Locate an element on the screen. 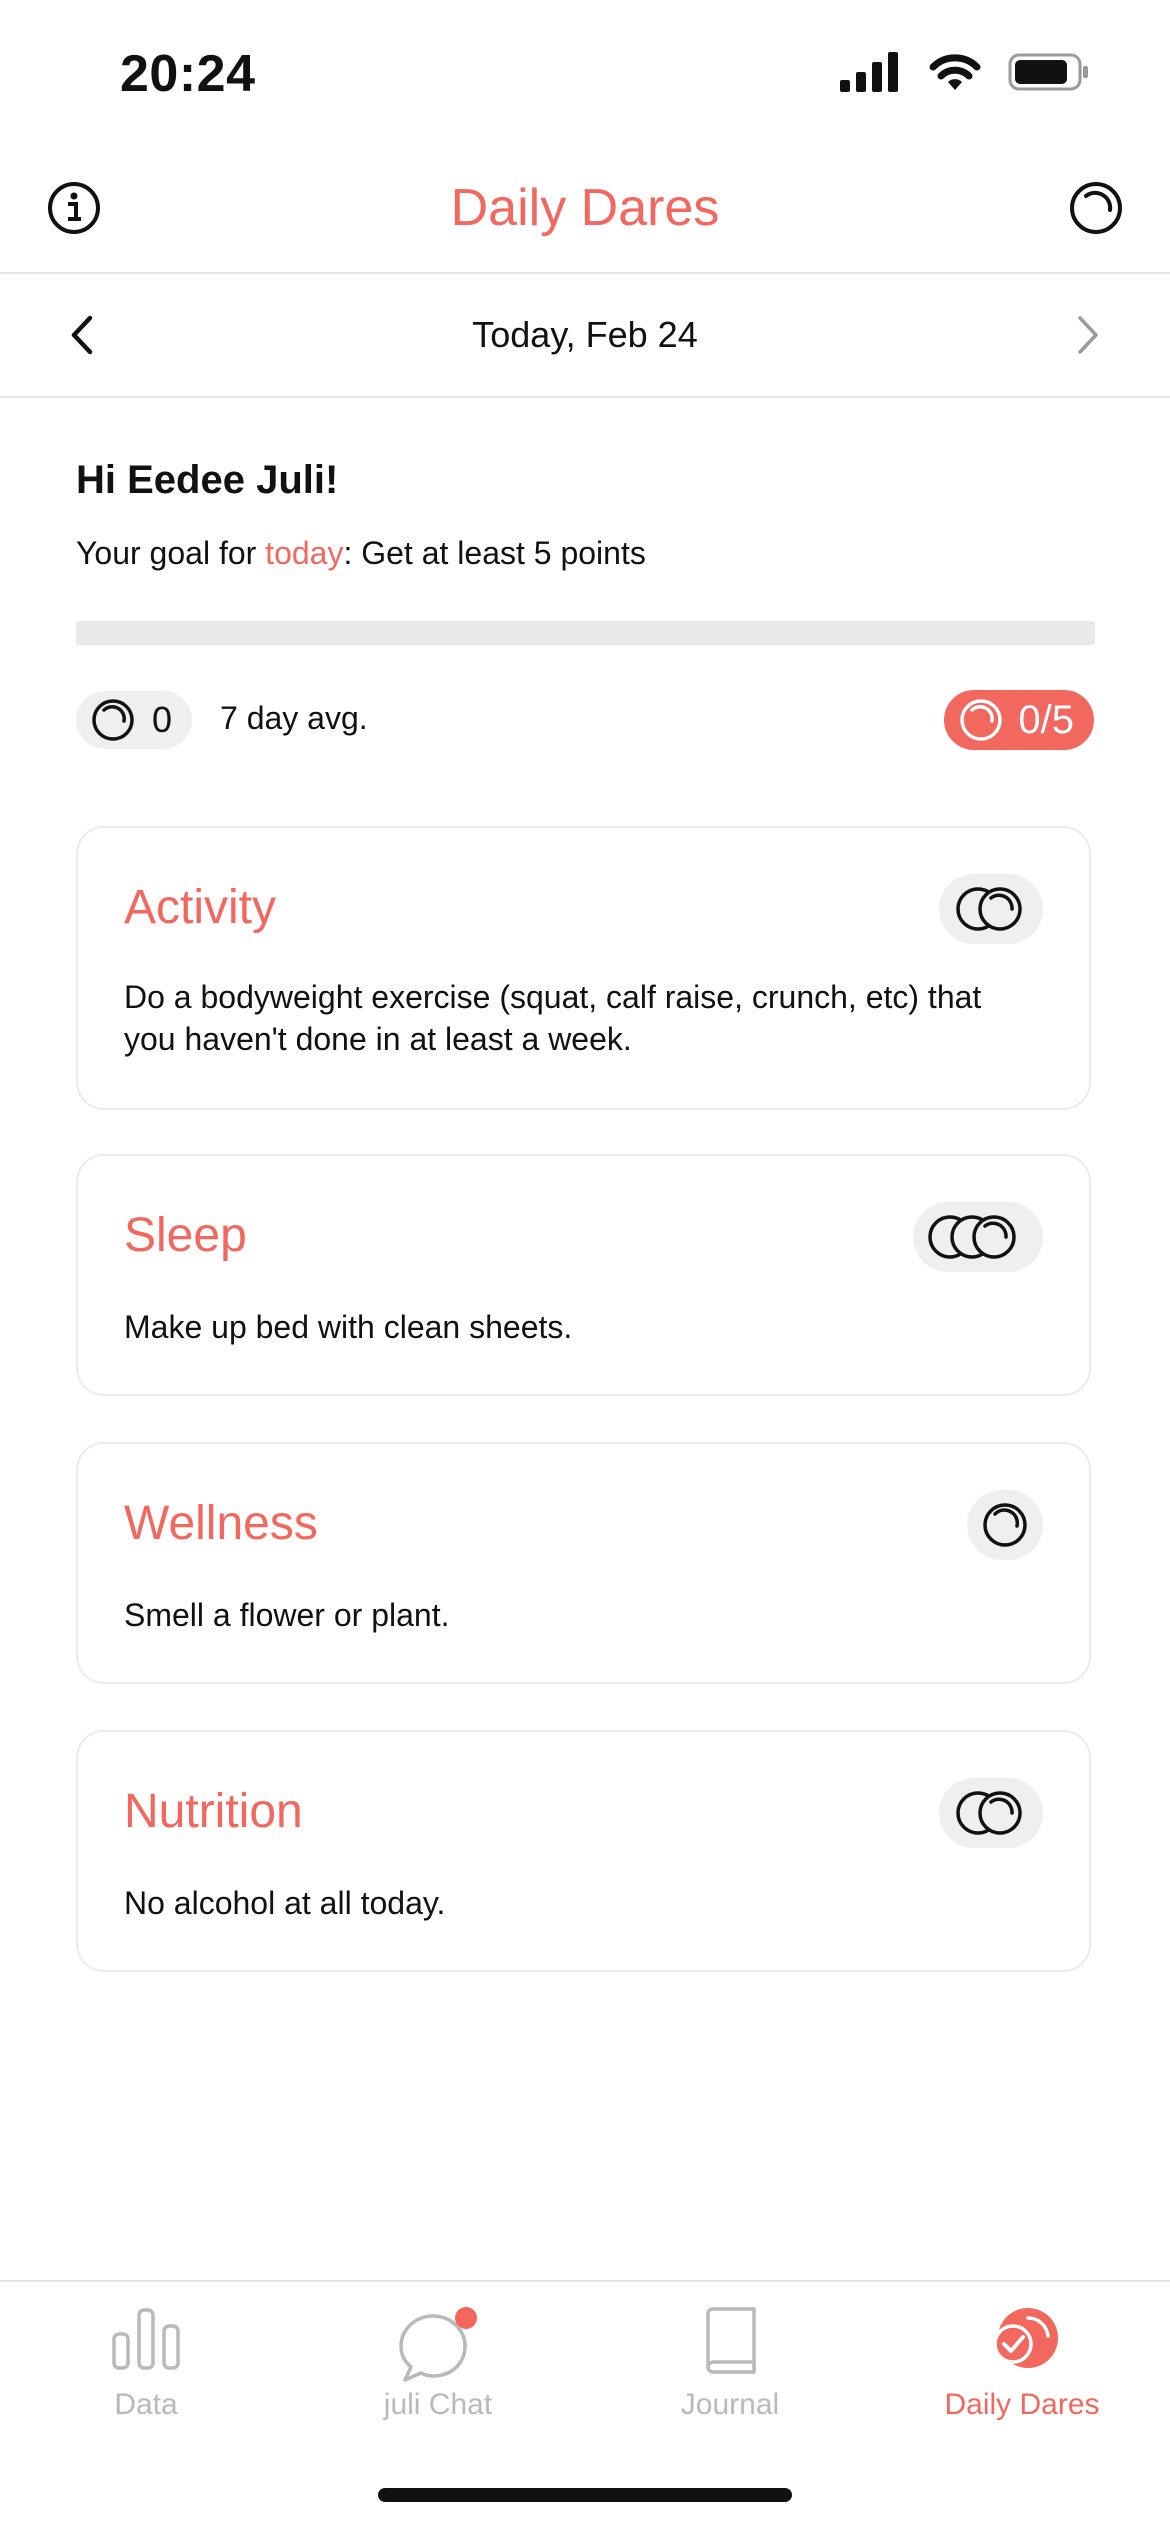  tab-juli-chat: juli Chat is located at coordinates (438, 2372).